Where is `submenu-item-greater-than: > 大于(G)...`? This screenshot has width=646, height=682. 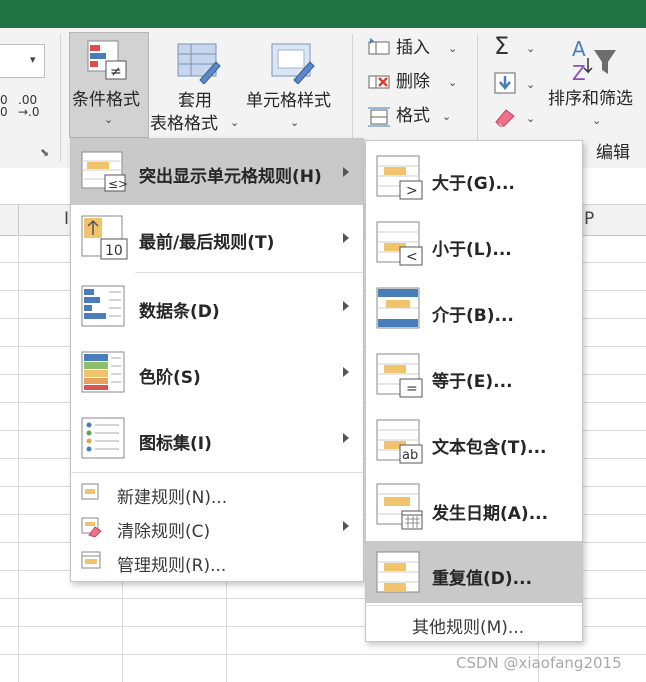
submenu-item-greater-than: > 大于(G)... is located at coordinates (474, 178).